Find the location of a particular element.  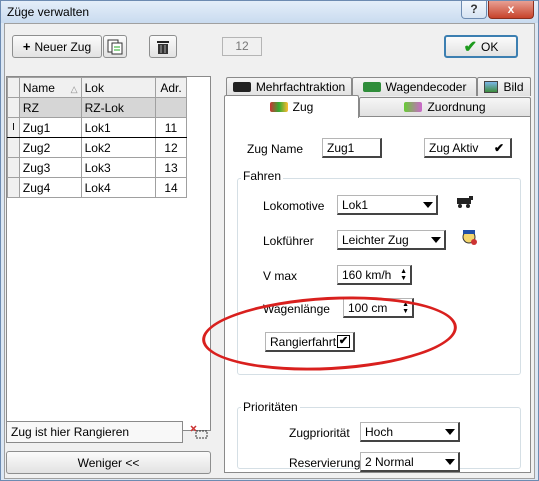

ok-label: OK is located at coordinates (490, 46).